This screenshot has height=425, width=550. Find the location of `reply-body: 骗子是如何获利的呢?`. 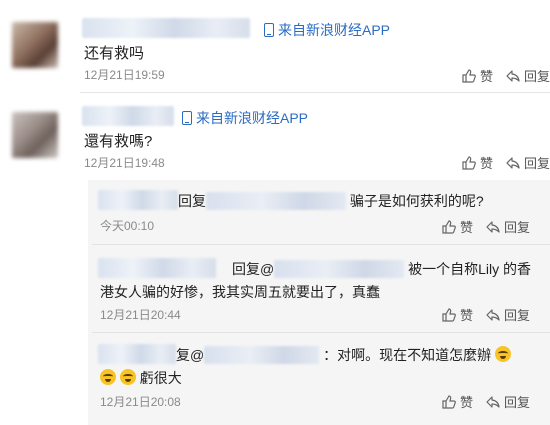

reply-body: 骗子是如何获利的呢? is located at coordinates (416, 201).